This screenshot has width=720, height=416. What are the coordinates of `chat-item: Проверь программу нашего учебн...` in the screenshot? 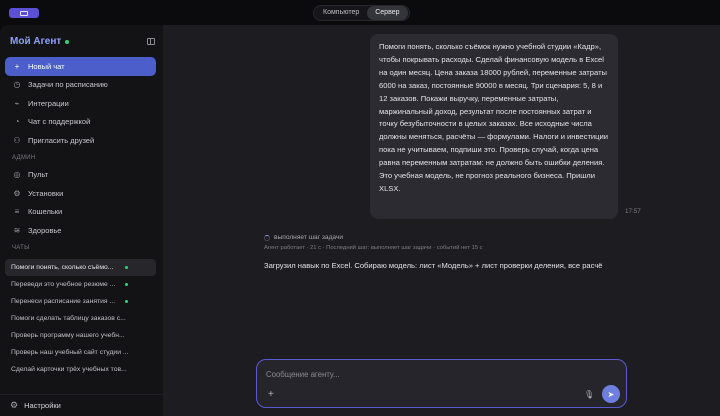 It's located at (80, 335).